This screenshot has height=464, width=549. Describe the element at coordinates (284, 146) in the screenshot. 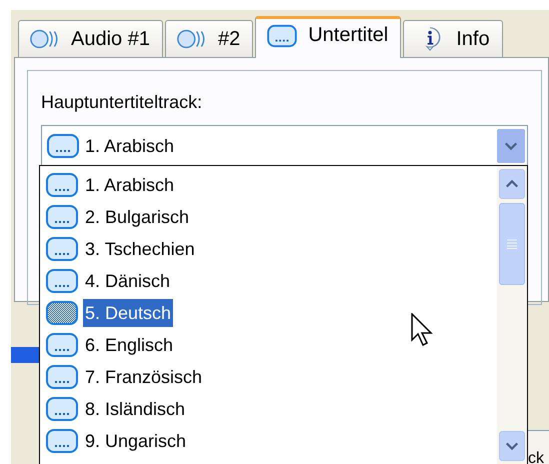

I see `subtitle-track-dropdown: 1. Arabisch` at that location.